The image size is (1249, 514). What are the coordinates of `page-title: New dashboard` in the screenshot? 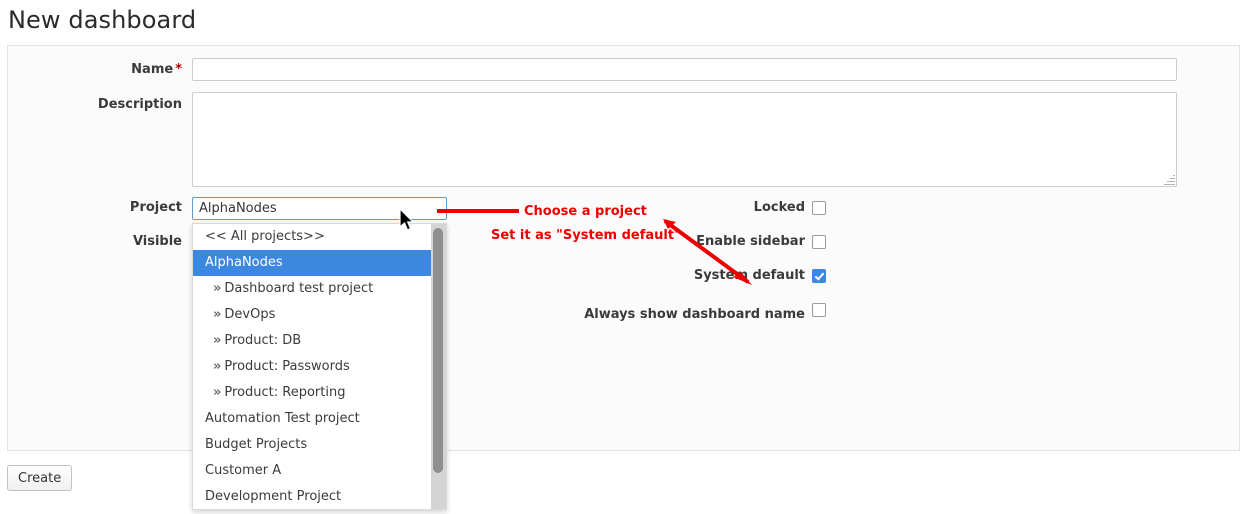 It's located at (102, 20).